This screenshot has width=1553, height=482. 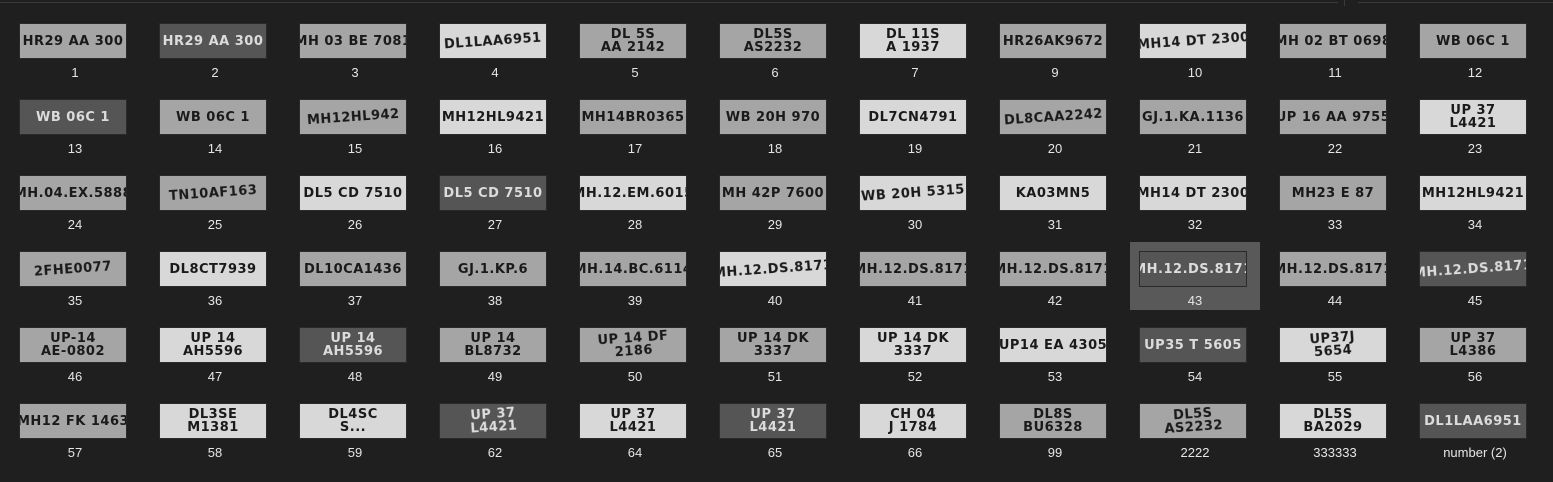 What do you see at coordinates (1335, 124) in the screenshot?
I see `file-item: UP 16 AA 9755 22` at bounding box center [1335, 124].